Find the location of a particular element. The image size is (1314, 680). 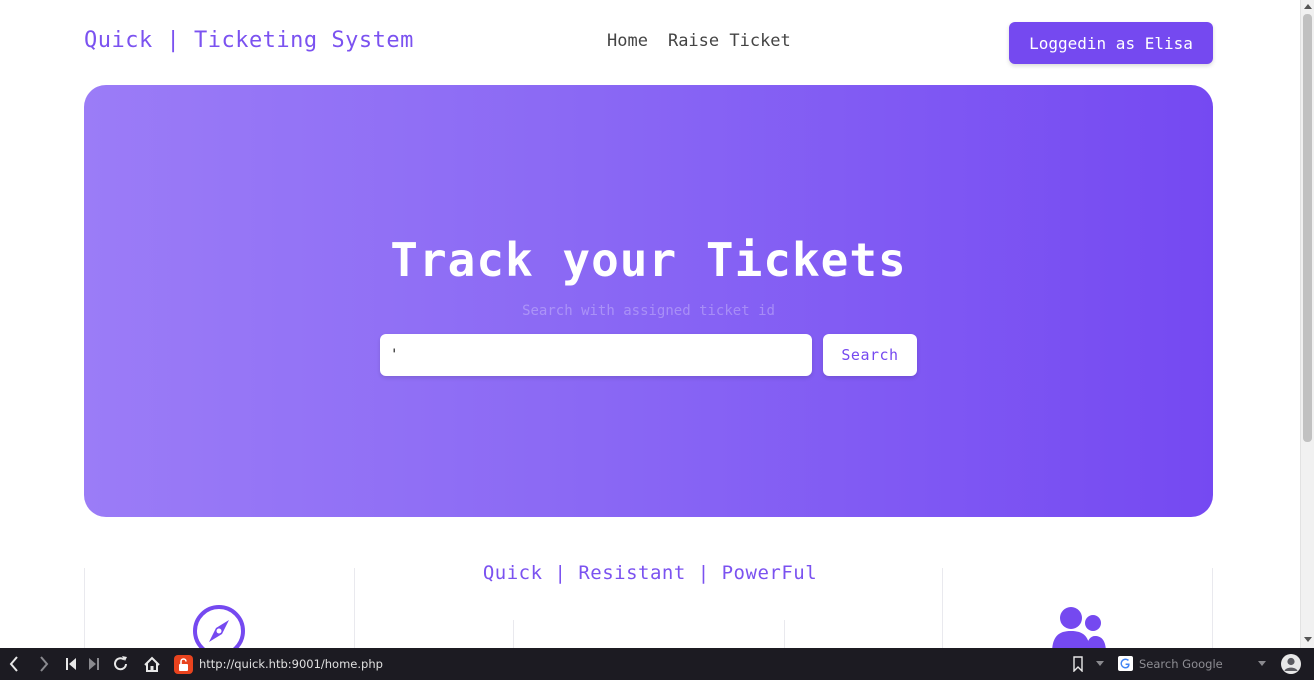

google-icon is located at coordinates (1125, 663).